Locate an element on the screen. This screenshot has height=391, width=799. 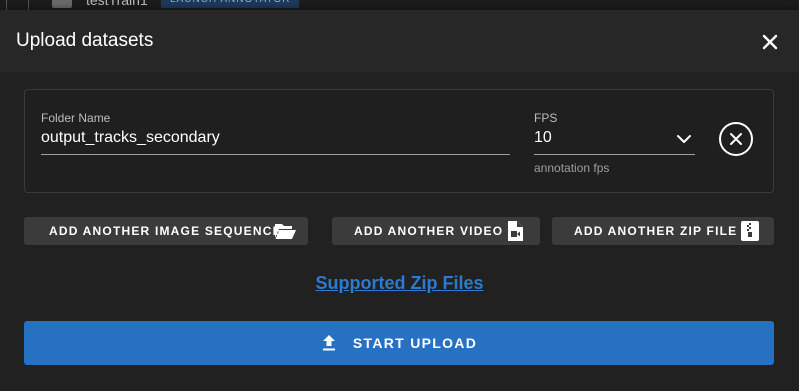
add-zip-file-label: ADD ANOTHER ZIP FILE is located at coordinates (656, 231).